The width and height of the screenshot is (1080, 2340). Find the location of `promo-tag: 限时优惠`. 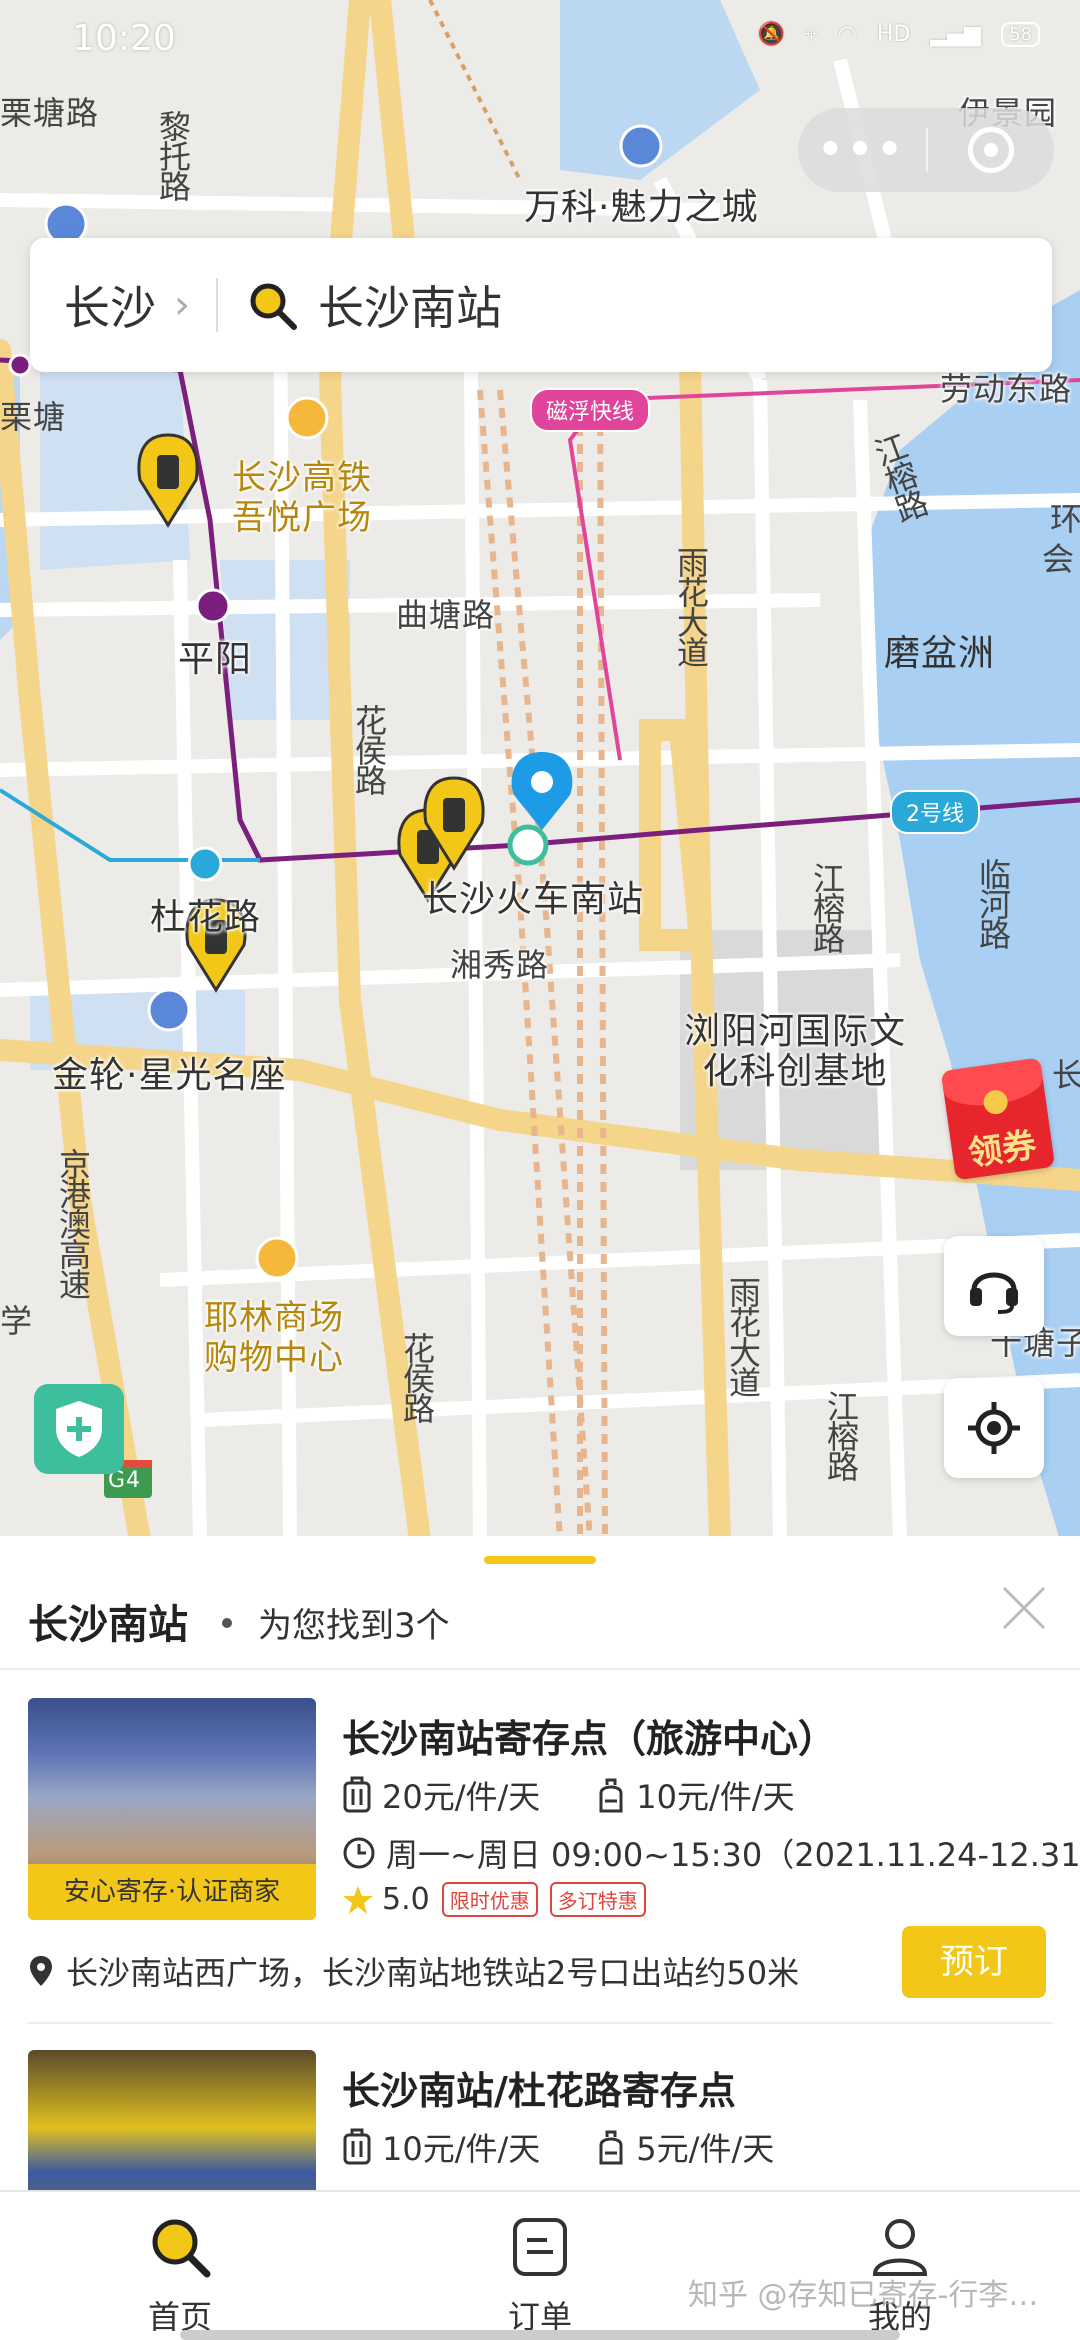

promo-tag: 限时优惠 is located at coordinates (489, 1899).